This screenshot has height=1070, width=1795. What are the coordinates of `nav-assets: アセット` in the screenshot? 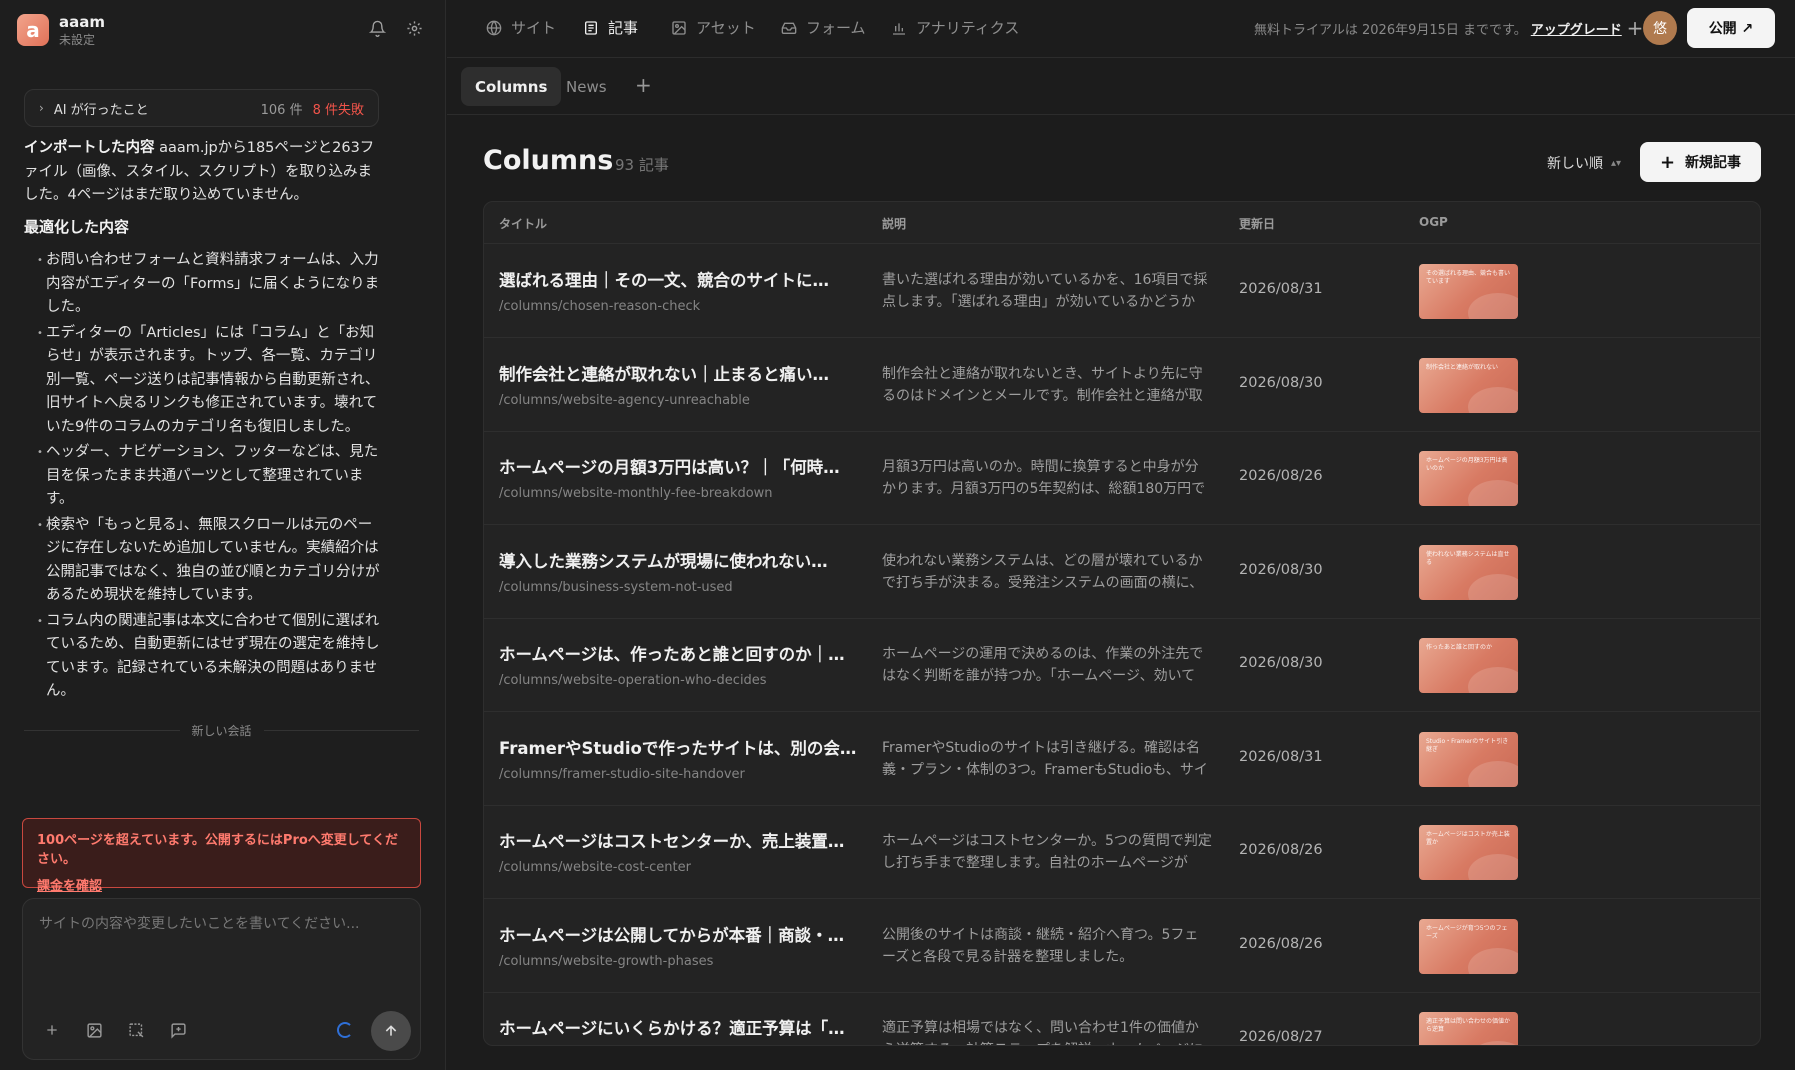 It's located at (713, 27).